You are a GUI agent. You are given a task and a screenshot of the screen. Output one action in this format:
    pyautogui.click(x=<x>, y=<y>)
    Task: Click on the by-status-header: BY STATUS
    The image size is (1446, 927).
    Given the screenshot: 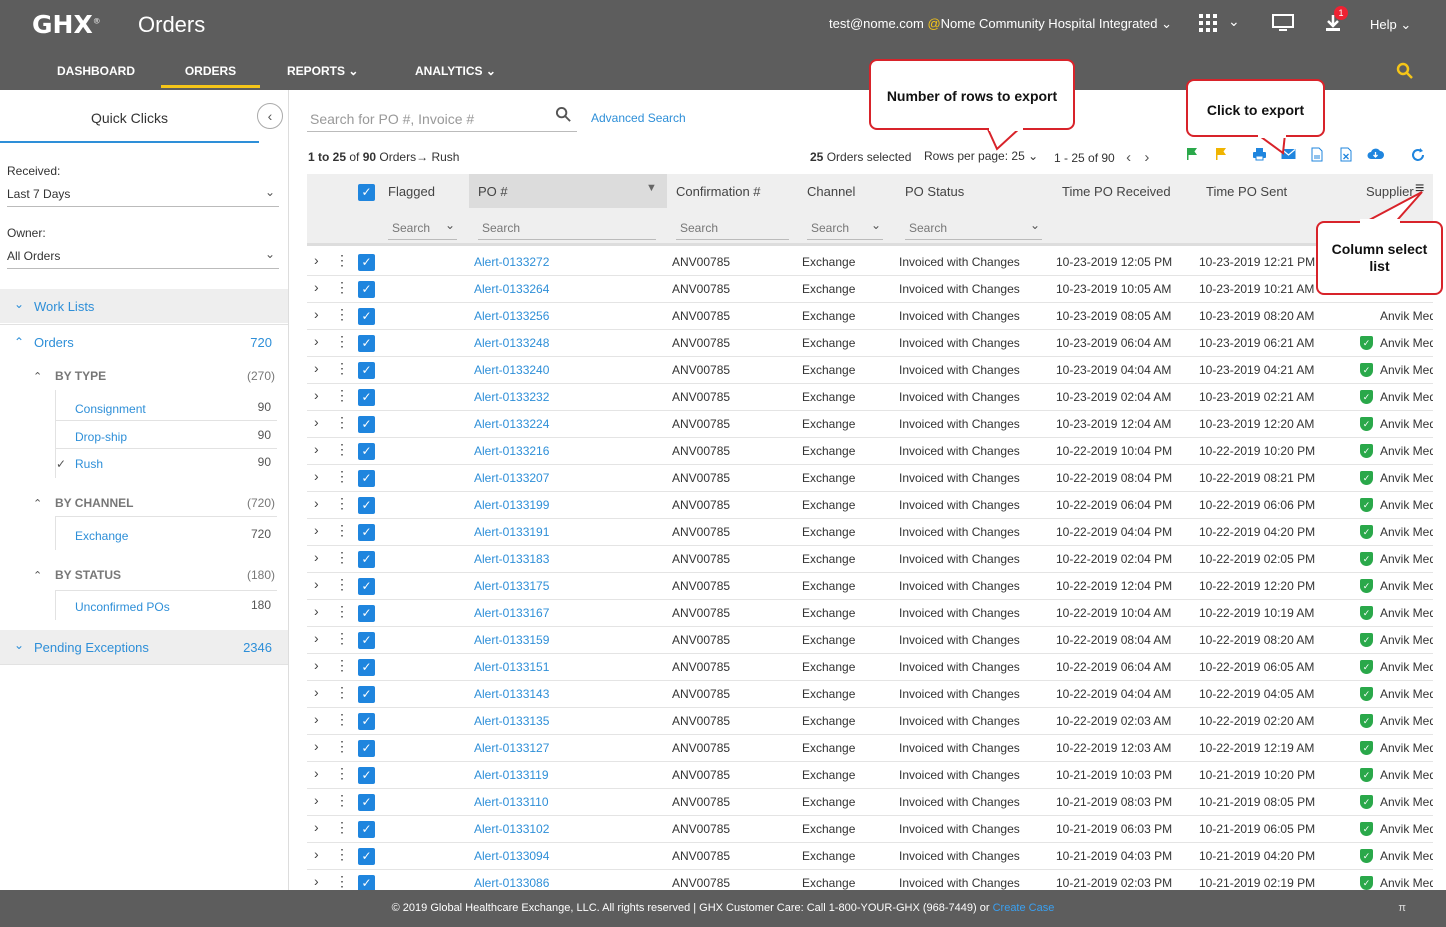 What is the action you would take?
    pyautogui.click(x=88, y=575)
    